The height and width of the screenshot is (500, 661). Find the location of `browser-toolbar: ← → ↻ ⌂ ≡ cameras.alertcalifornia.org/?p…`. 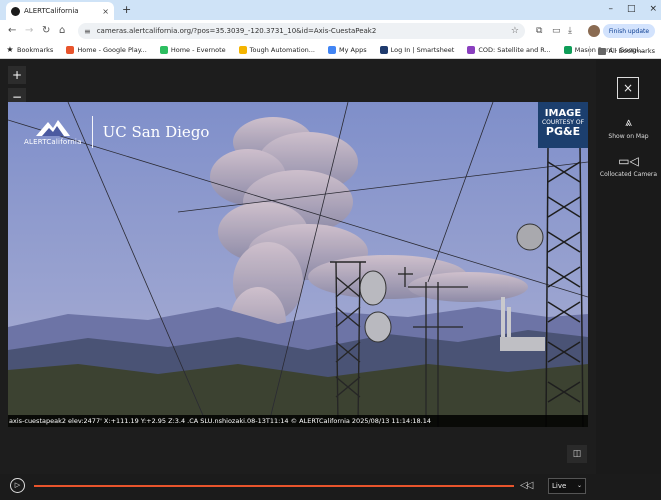

browser-toolbar: ← → ↻ ⌂ ≡ cameras.alertcalifornia.org/?p… is located at coordinates (330, 31).